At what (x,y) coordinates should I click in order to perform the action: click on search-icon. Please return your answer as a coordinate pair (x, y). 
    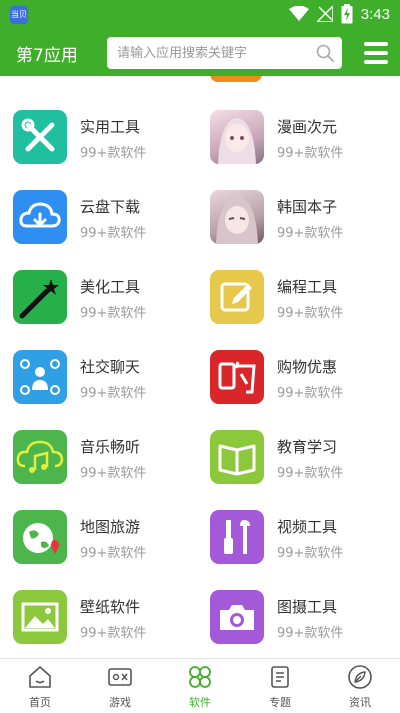
    Looking at the image, I should click on (325, 53).